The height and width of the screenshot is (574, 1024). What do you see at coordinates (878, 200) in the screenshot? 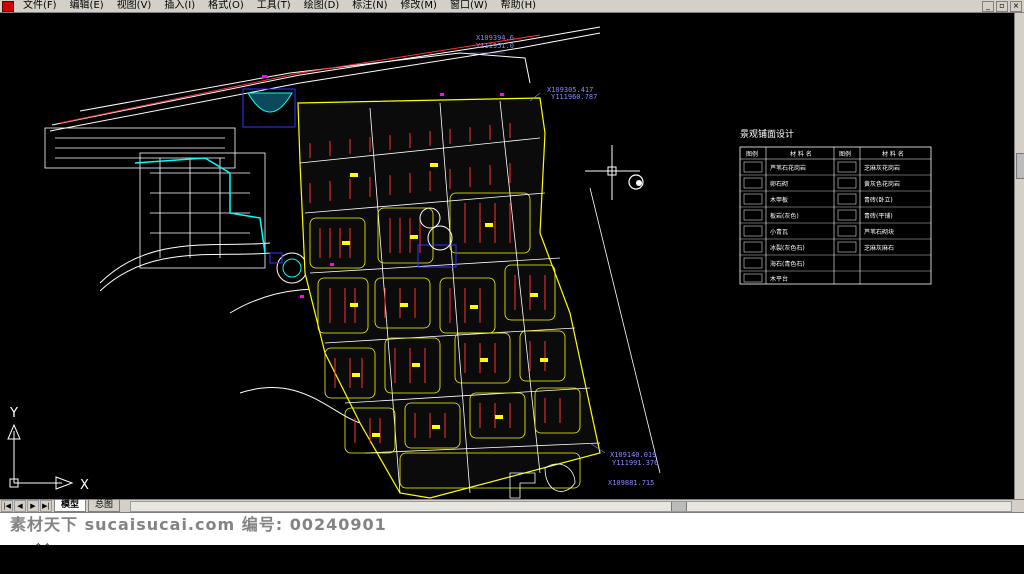
I see `legend-row-3-b: 青砖(卧立)` at bounding box center [878, 200].